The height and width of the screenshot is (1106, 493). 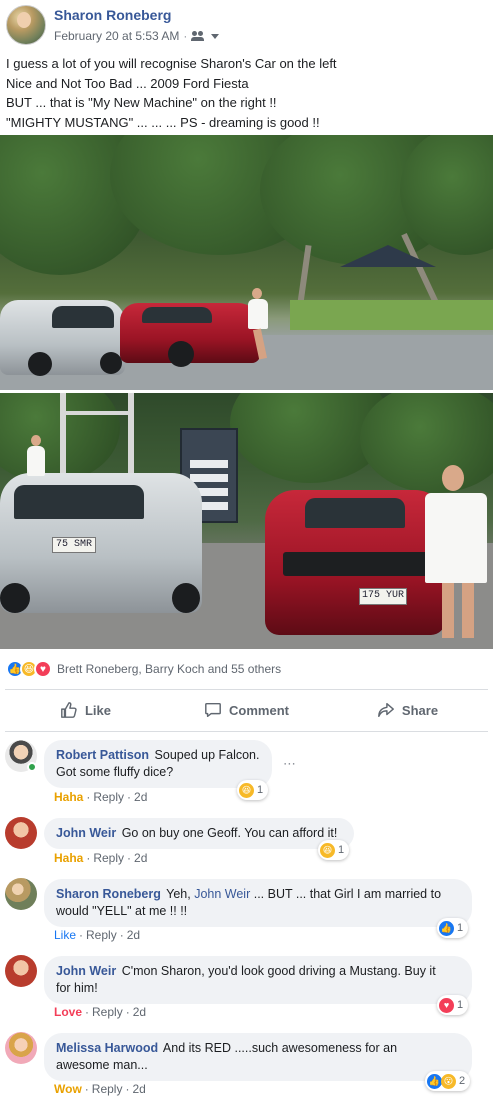 What do you see at coordinates (229, 833) in the screenshot?
I see `comment-text: Go on buy one Geoff. You can afford it!` at bounding box center [229, 833].